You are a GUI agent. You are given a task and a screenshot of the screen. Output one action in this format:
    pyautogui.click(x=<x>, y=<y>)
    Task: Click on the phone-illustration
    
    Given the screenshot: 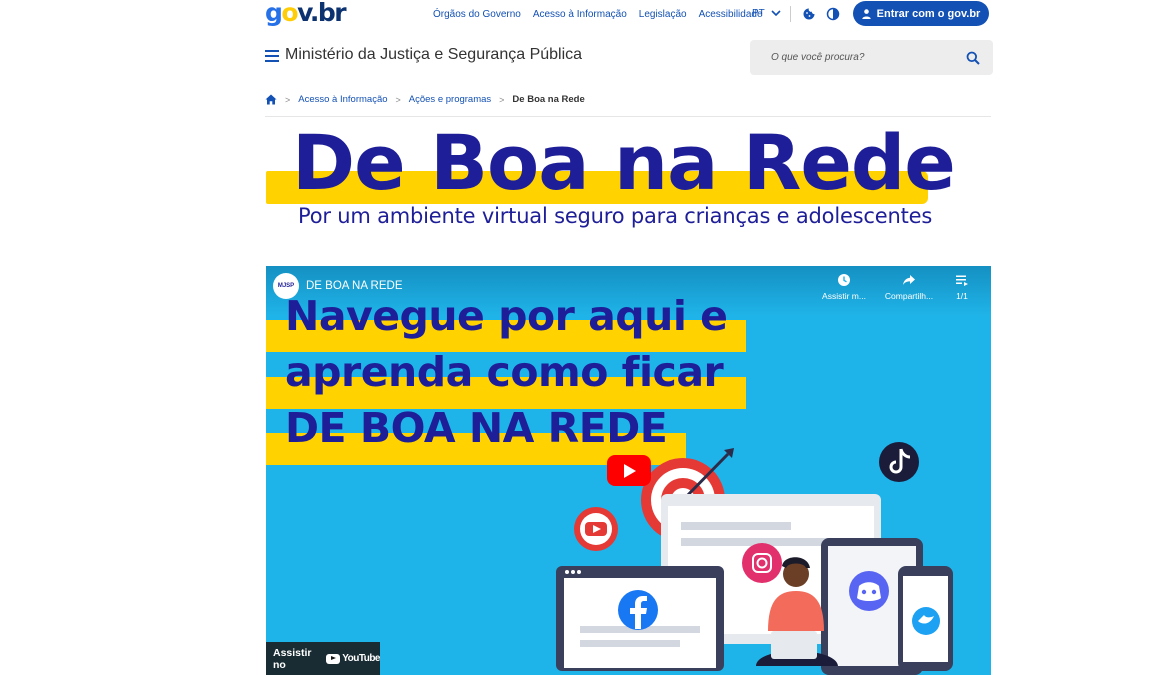 What is the action you would take?
    pyautogui.click(x=925, y=618)
    